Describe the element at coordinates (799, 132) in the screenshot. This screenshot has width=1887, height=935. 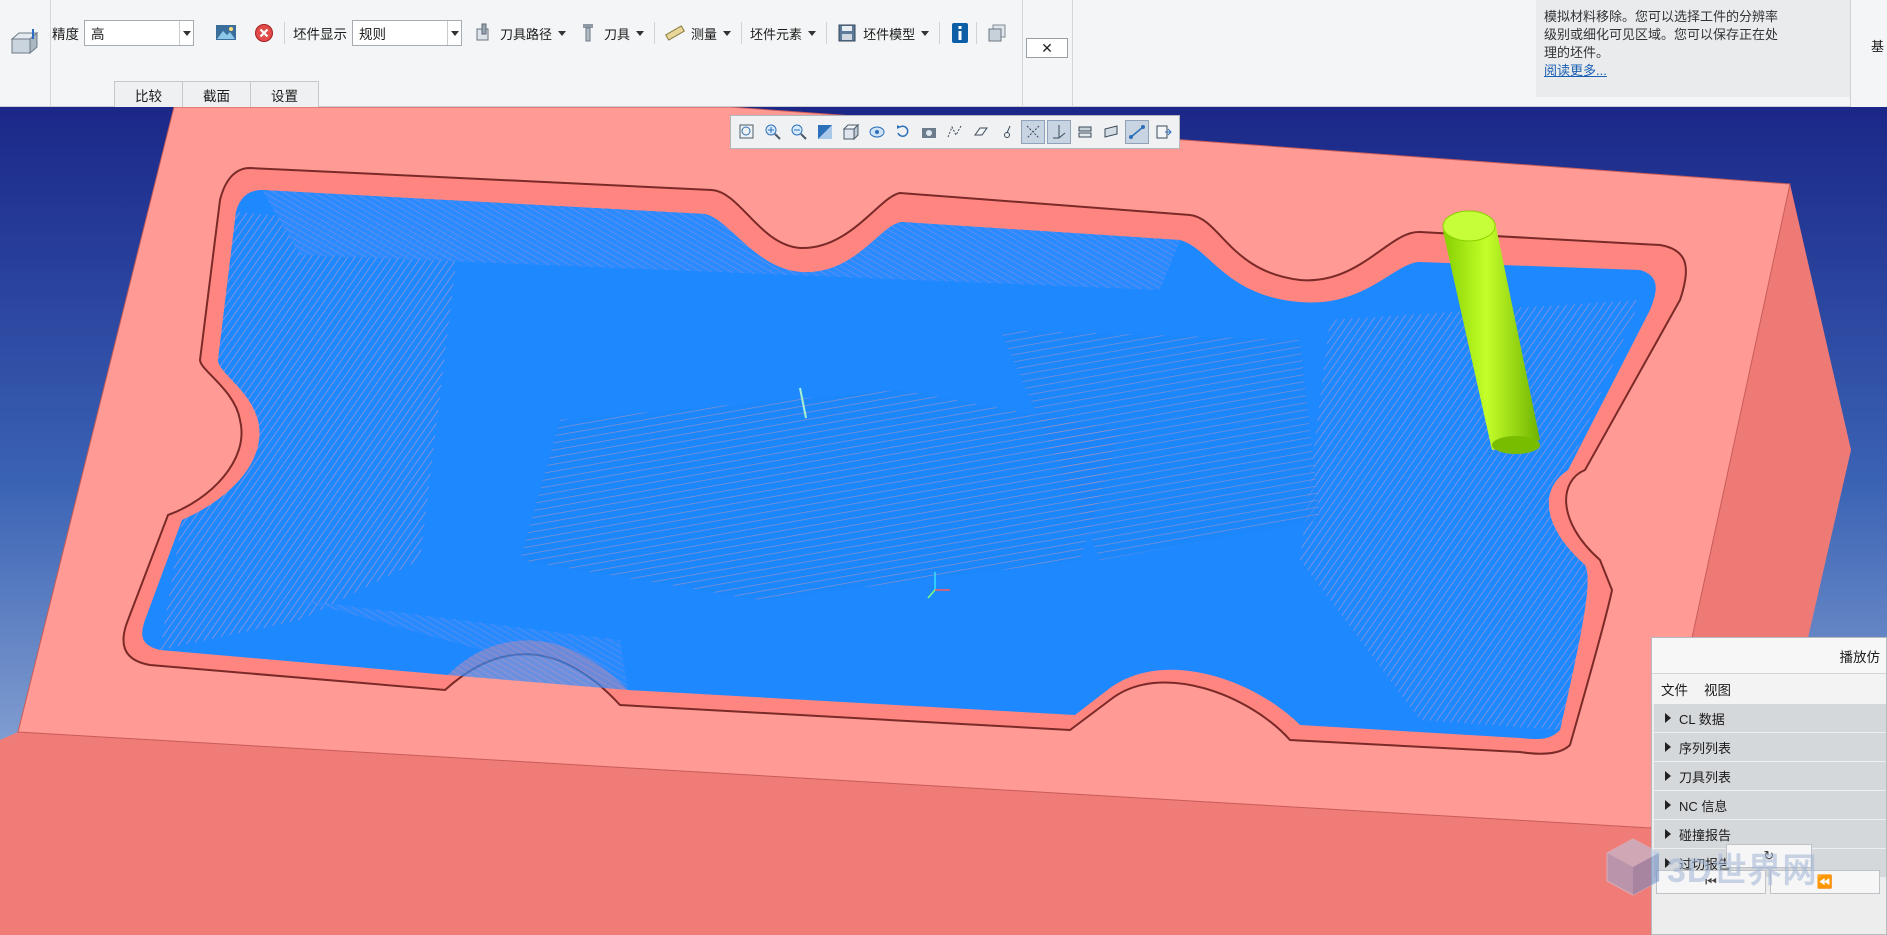
I see `zoom-out-icon` at that location.